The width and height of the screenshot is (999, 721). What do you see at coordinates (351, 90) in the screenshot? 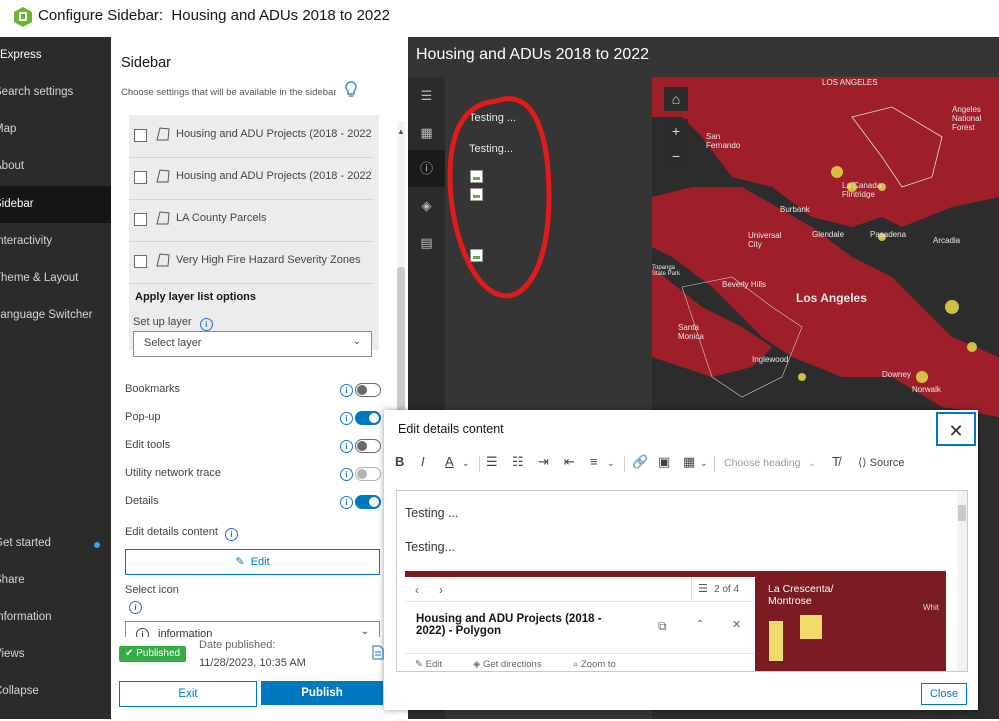
I see `lightbulb-icon` at bounding box center [351, 90].